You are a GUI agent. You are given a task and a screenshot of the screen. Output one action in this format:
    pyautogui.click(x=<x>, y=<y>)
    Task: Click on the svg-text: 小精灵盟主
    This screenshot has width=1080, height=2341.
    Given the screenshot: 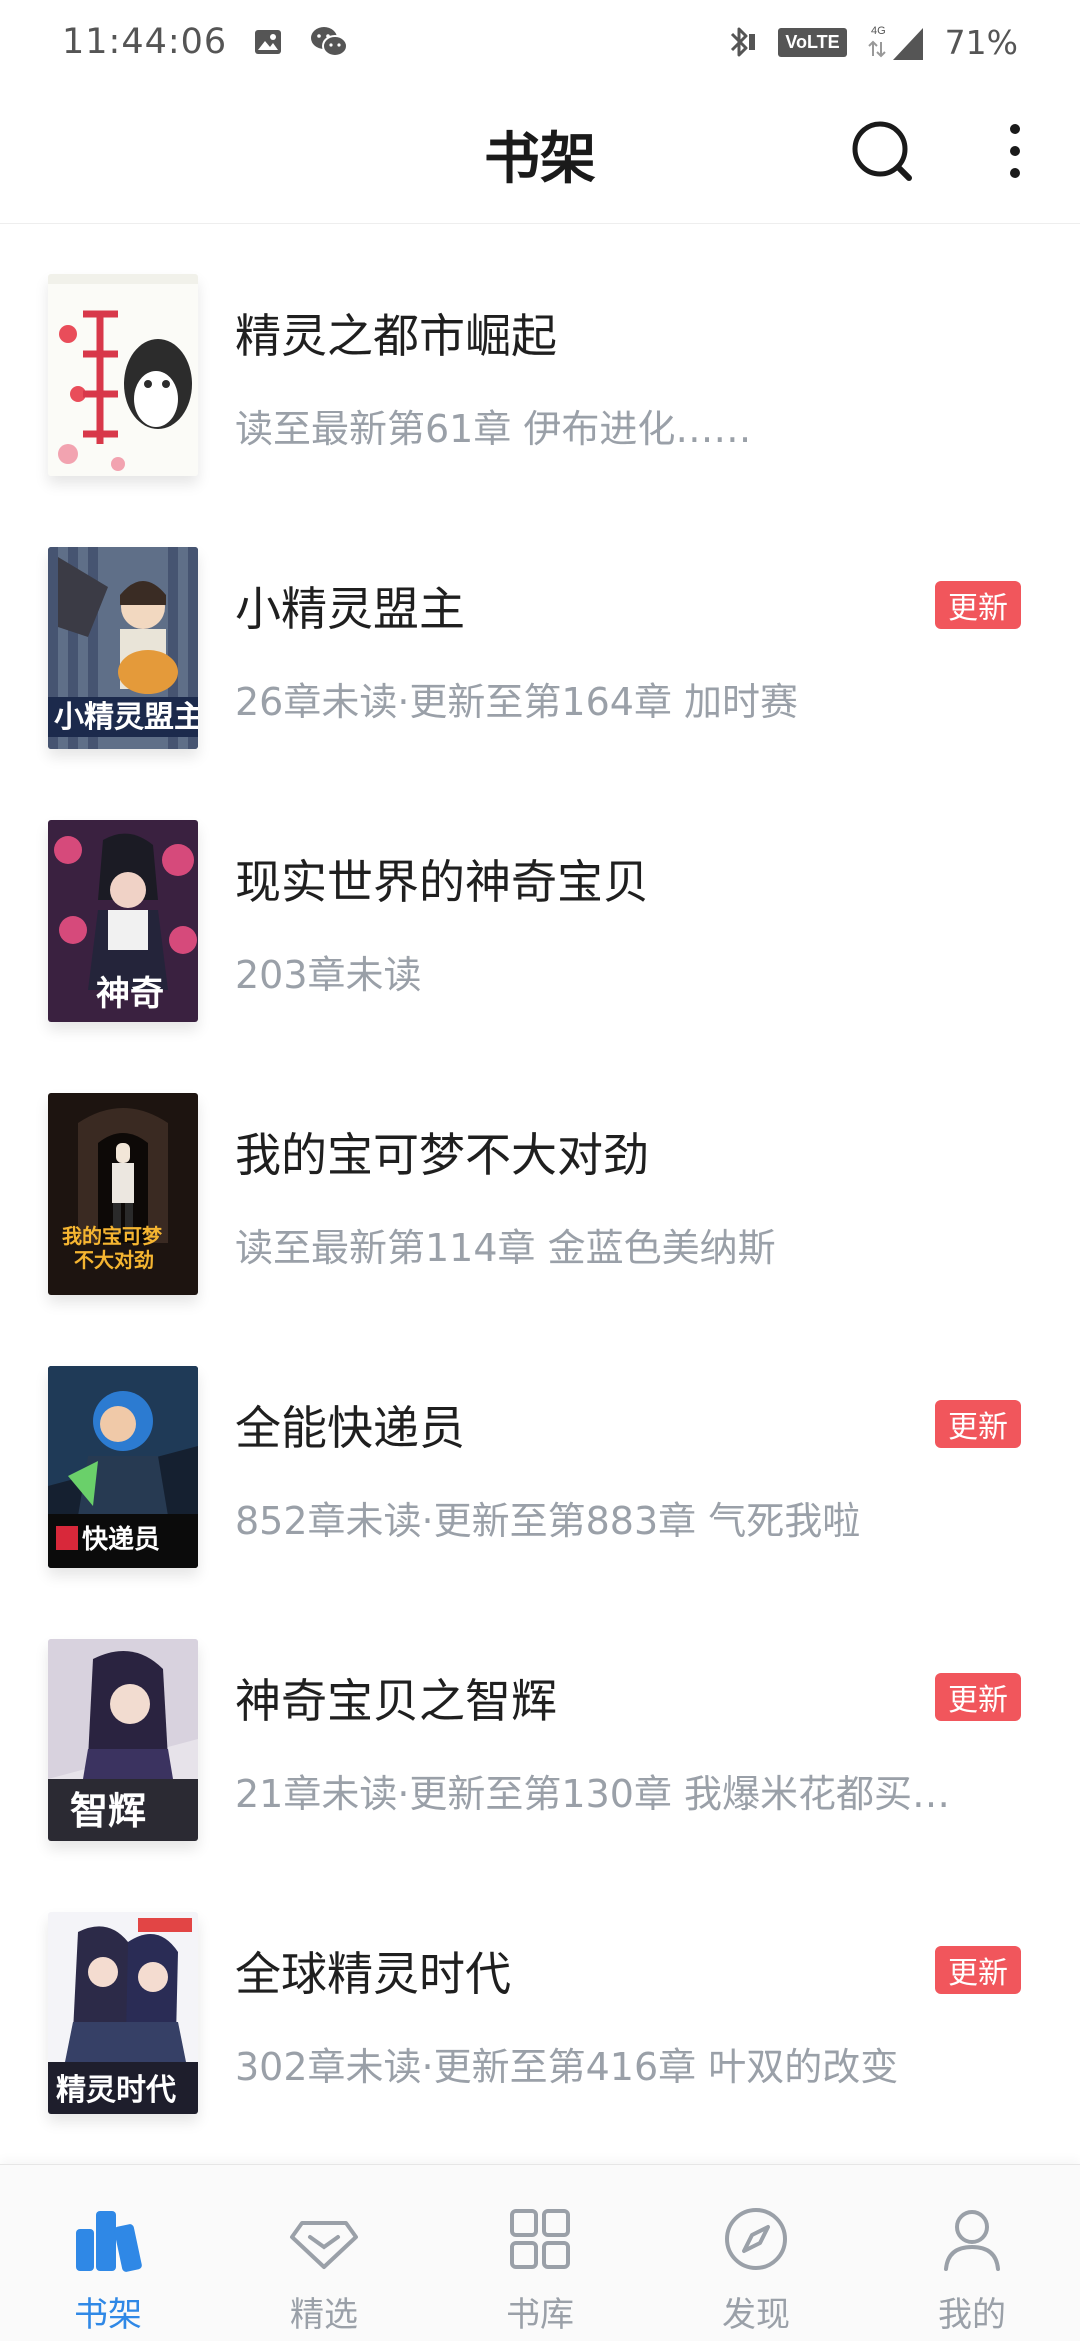 What is the action you would take?
    pyautogui.click(x=126, y=717)
    